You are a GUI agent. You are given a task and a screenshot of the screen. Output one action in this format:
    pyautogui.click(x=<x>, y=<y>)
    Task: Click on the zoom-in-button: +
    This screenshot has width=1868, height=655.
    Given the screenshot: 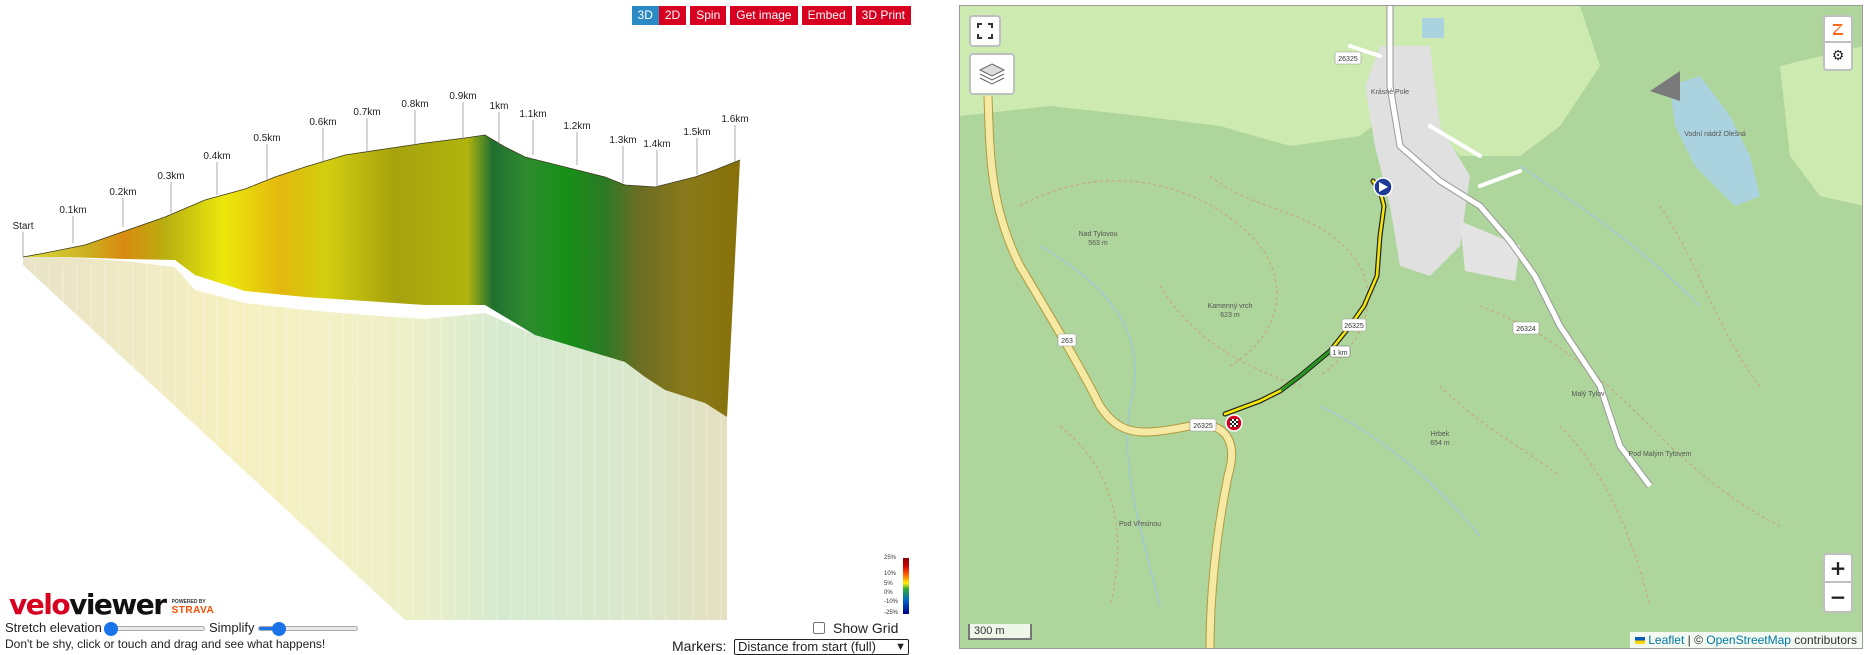 What is the action you would take?
    pyautogui.click(x=1838, y=568)
    